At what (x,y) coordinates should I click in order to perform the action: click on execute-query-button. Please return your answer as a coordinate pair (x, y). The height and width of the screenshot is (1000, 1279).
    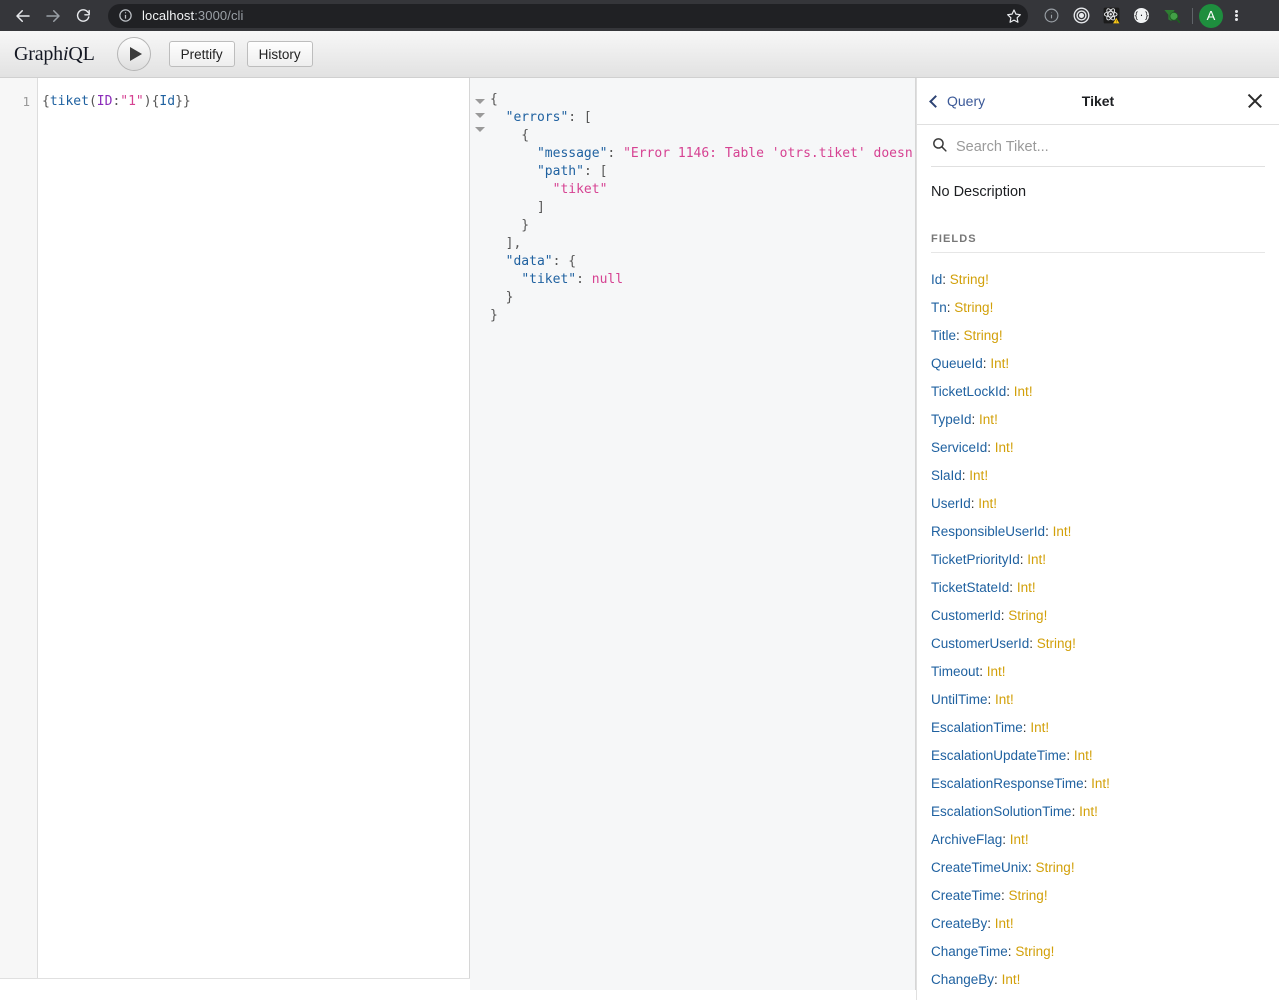
    Looking at the image, I should click on (133, 54).